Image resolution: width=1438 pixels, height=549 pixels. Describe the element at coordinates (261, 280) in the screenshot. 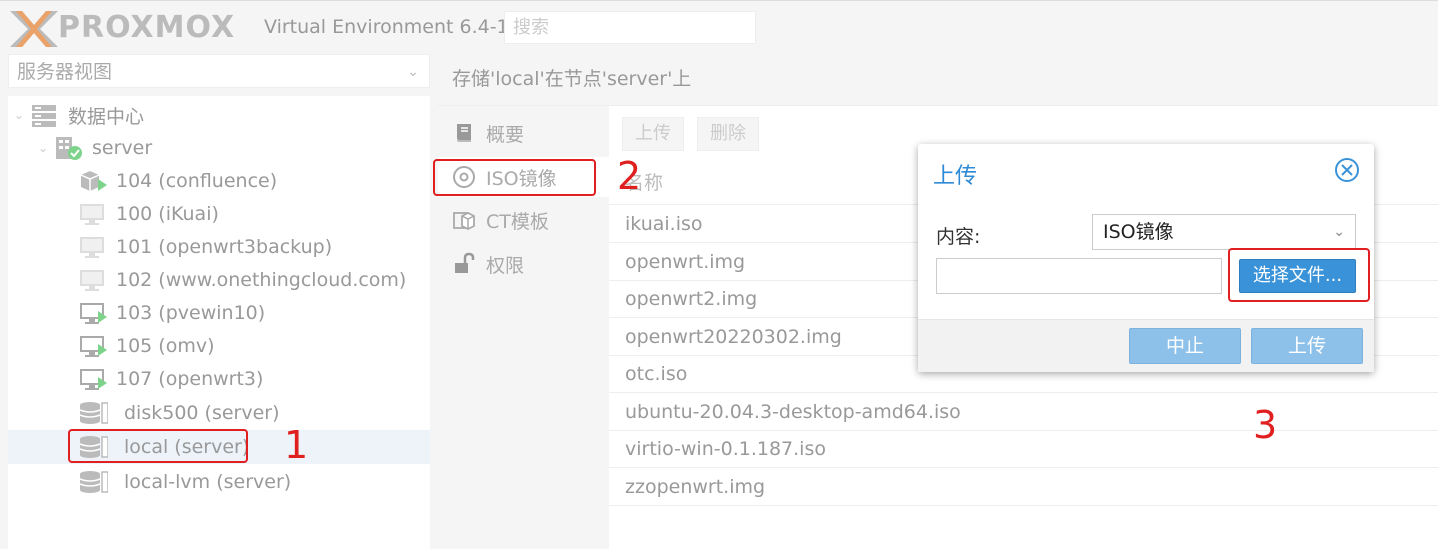

I see `tree-item-label: 102 (www.onethingcloud.com)` at that location.